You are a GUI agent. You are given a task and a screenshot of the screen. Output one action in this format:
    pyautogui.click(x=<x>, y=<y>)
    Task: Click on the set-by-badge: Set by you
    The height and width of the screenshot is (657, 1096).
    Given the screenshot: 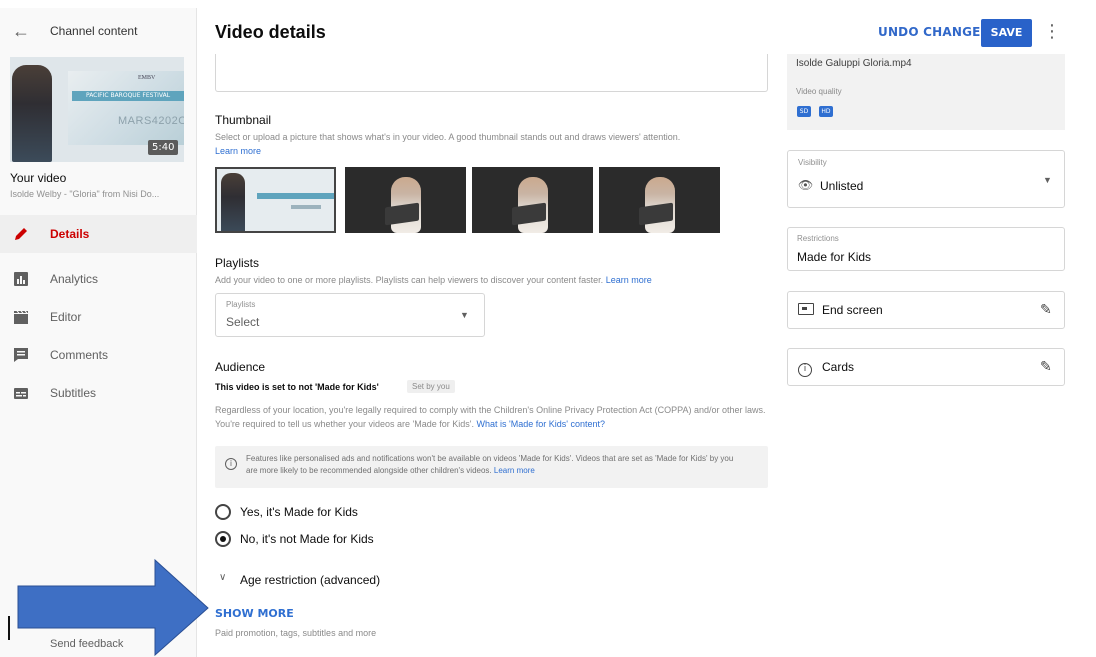 What is the action you would take?
    pyautogui.click(x=431, y=386)
    